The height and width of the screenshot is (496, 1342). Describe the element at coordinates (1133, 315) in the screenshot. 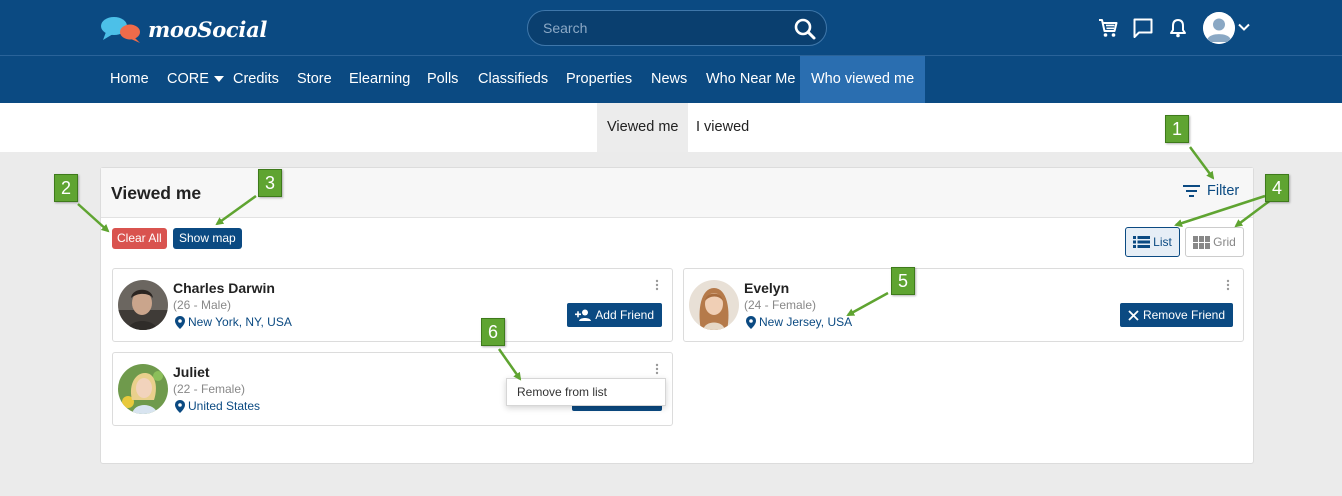

I see `close-icon` at that location.